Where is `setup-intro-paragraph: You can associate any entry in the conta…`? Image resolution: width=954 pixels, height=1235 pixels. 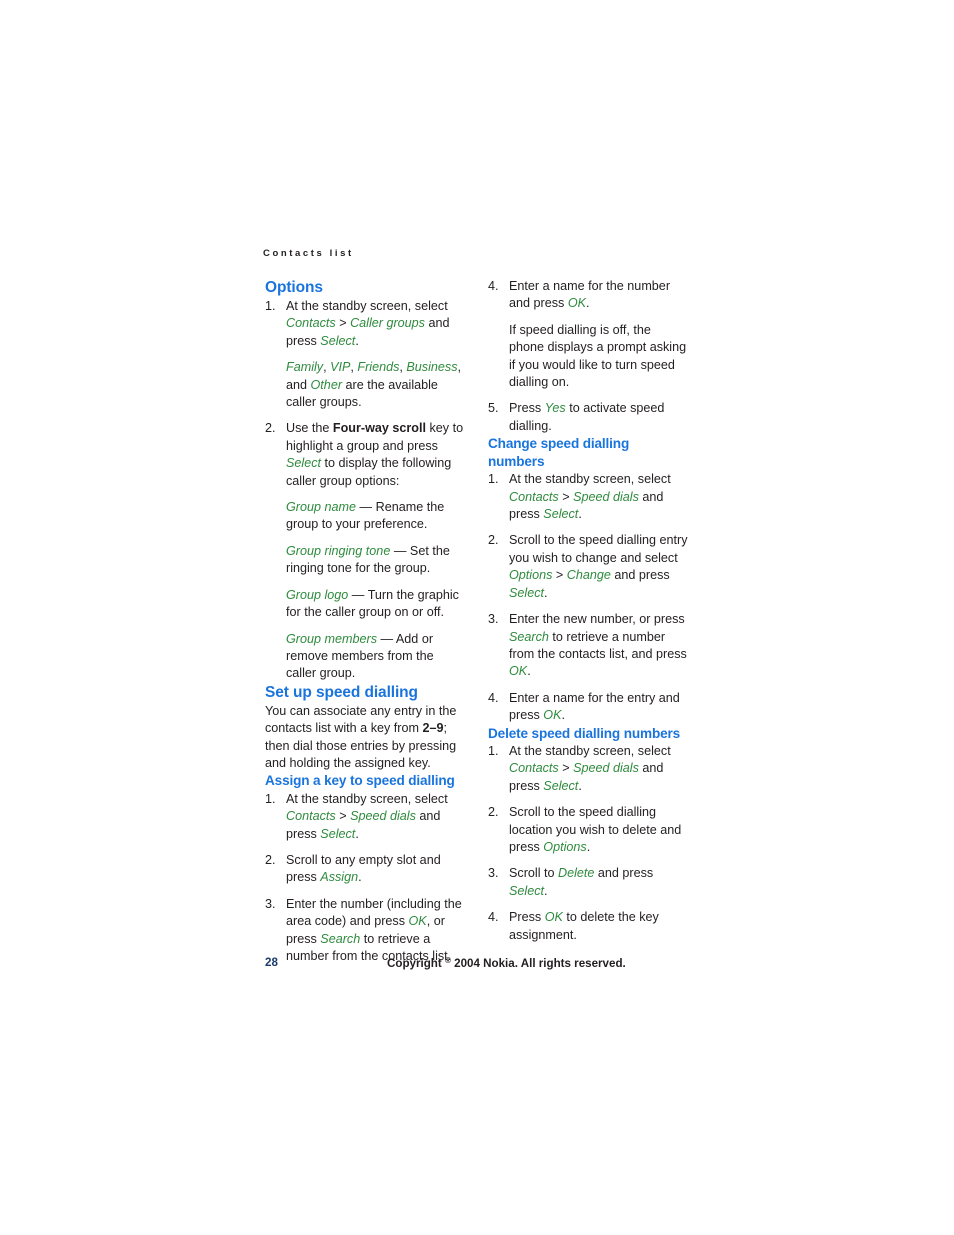 setup-intro-paragraph: You can associate any entry in the conta… is located at coordinates (365, 738).